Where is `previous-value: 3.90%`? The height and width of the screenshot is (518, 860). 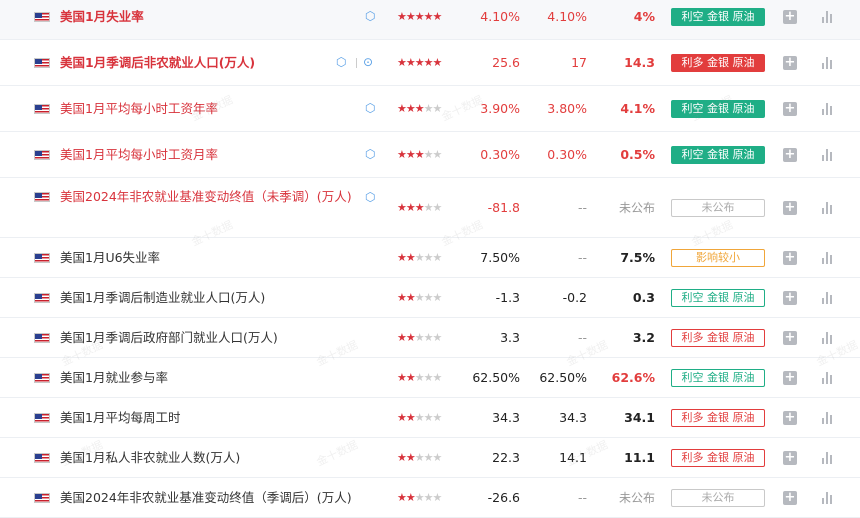 previous-value: 3.90% is located at coordinates (500, 108).